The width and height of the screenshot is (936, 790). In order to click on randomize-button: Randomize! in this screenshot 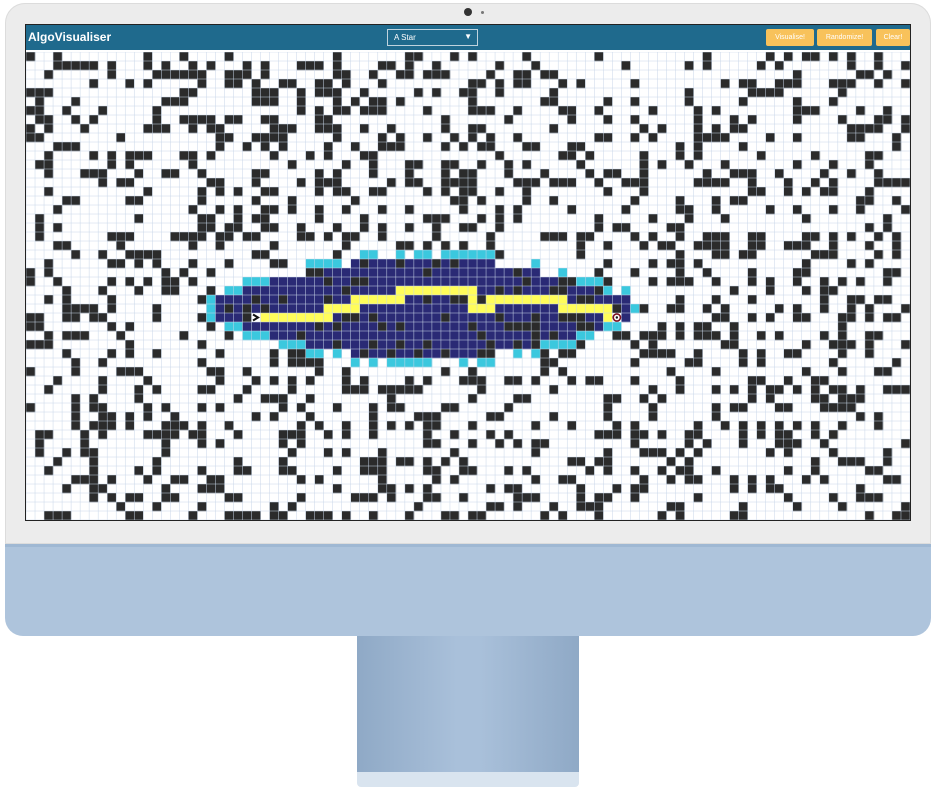, I will do `click(844, 37)`.